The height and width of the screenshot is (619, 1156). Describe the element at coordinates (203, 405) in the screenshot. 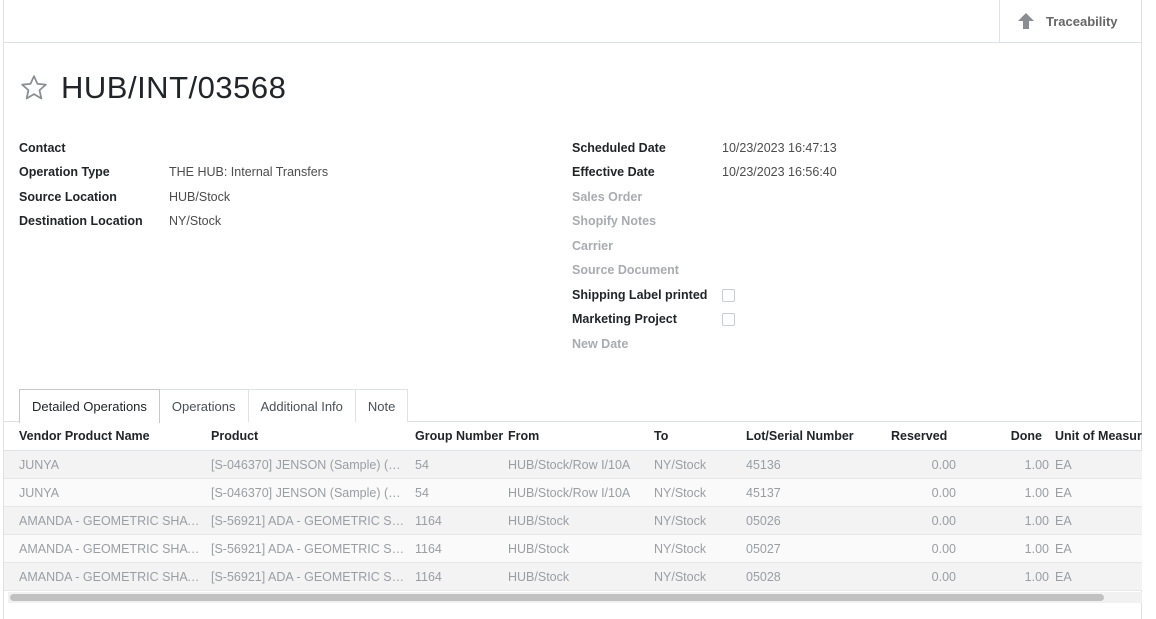

I see `tab-operations: Operations` at that location.